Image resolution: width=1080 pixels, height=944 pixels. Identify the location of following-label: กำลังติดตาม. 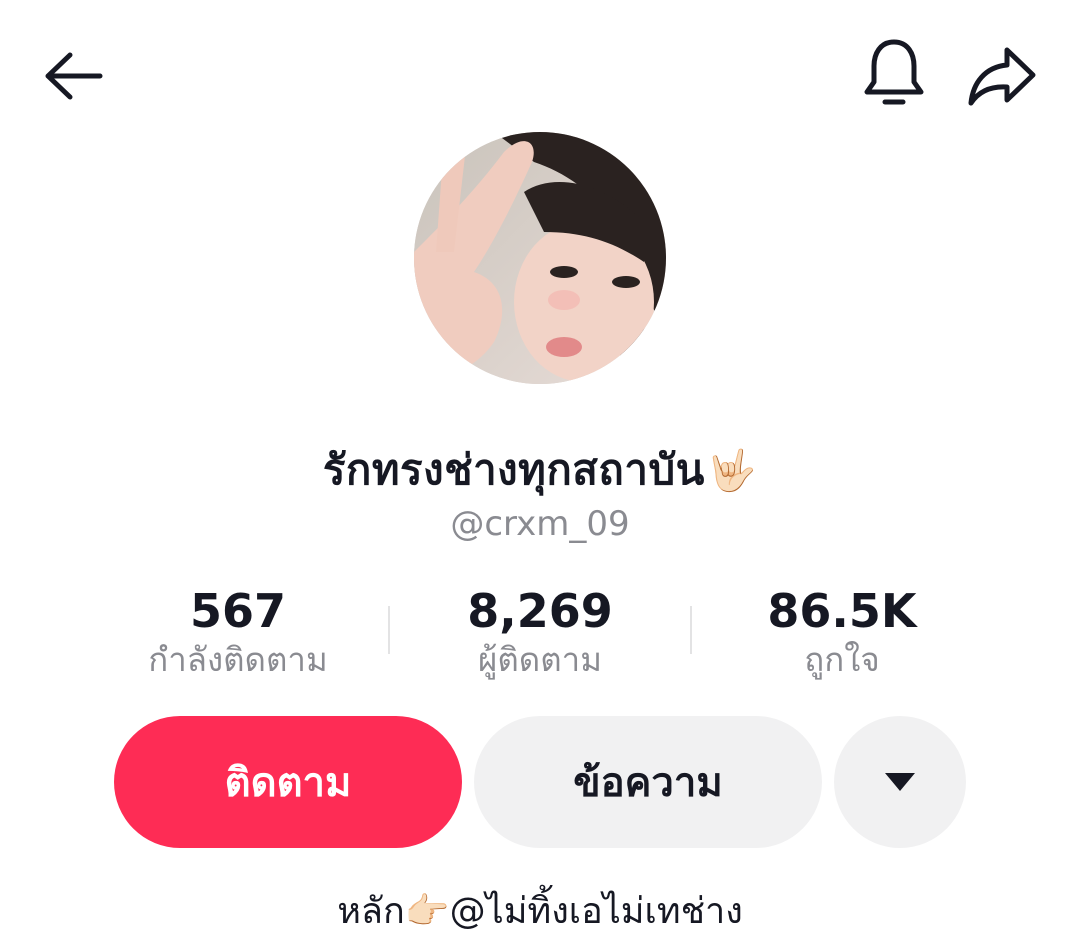
(238, 659).